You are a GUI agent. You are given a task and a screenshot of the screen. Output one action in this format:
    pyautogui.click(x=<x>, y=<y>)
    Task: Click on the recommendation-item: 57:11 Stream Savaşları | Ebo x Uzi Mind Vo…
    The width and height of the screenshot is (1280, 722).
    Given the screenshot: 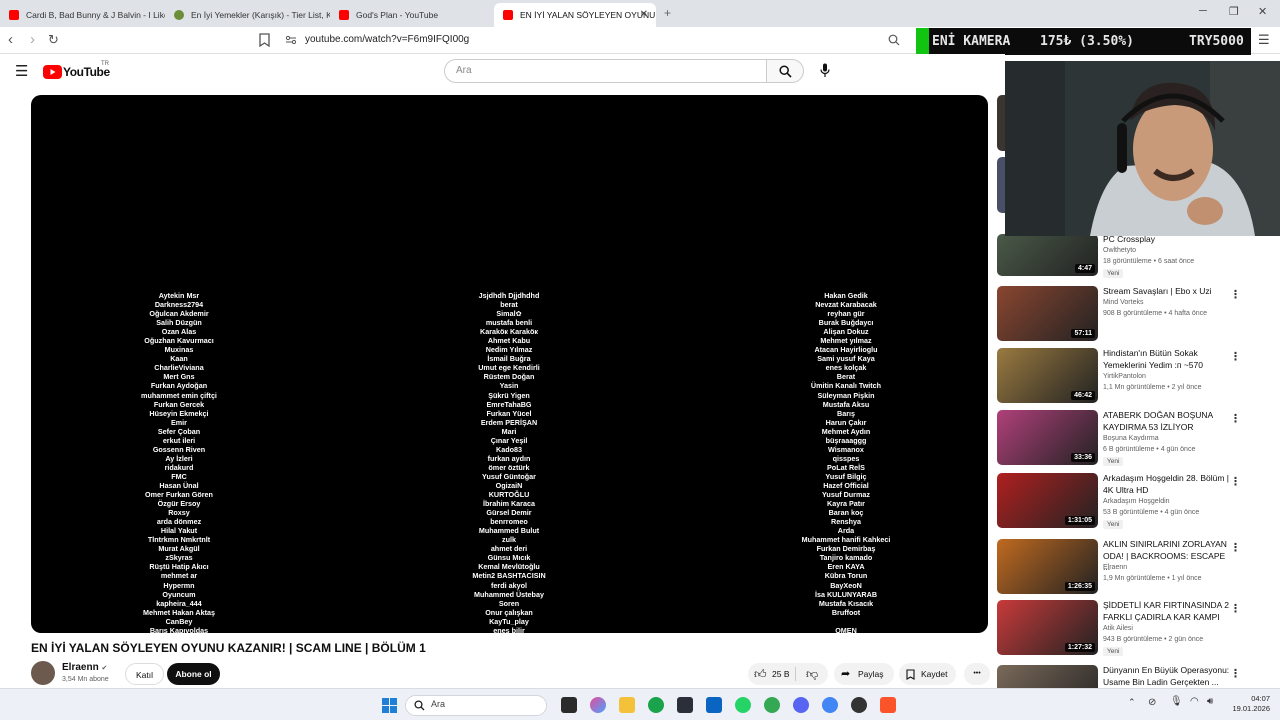 What is the action you would take?
    pyautogui.click(x=1138, y=314)
    